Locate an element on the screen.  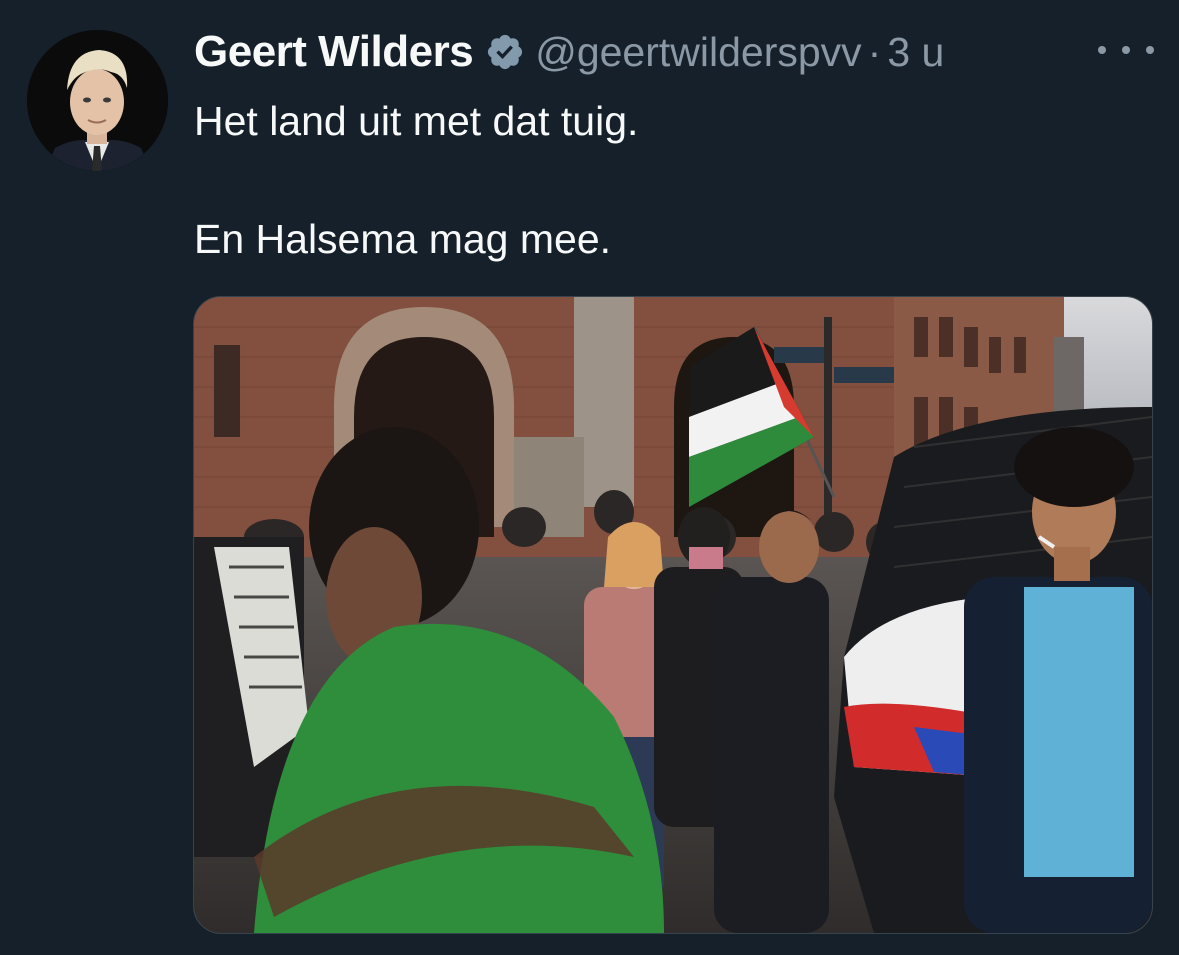
tweet-header: Geert Wilders @geertwilderspvv · 3 u is located at coordinates (569, 52).